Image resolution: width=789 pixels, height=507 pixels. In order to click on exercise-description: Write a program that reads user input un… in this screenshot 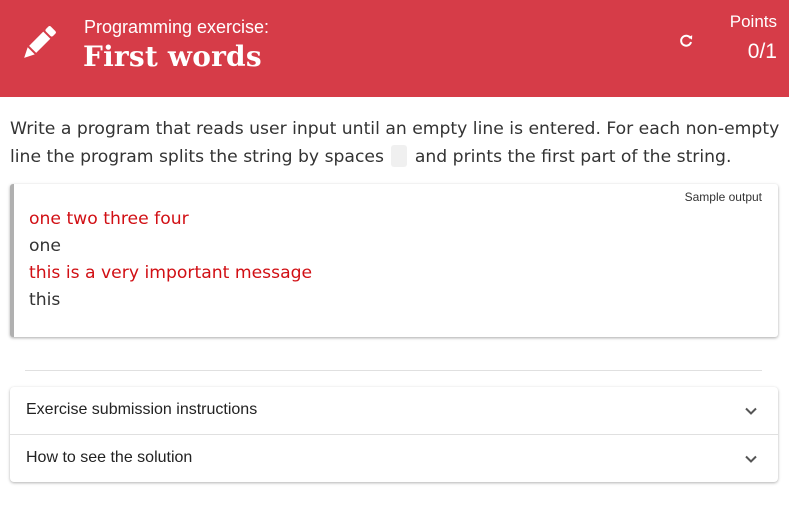, I will do `click(395, 143)`.